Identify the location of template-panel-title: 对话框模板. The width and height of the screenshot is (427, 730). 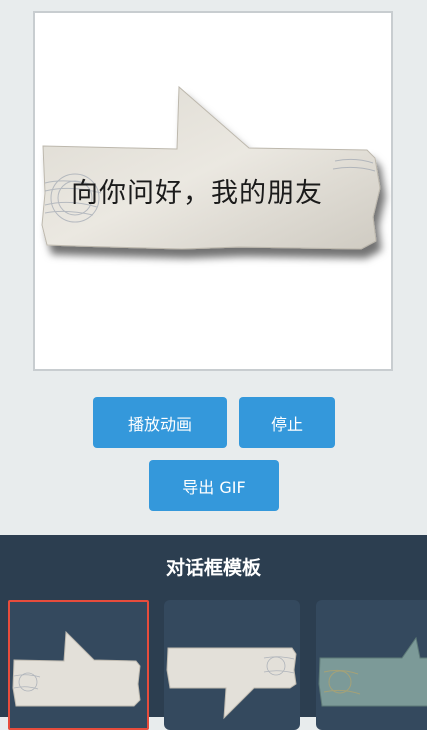
(213, 568).